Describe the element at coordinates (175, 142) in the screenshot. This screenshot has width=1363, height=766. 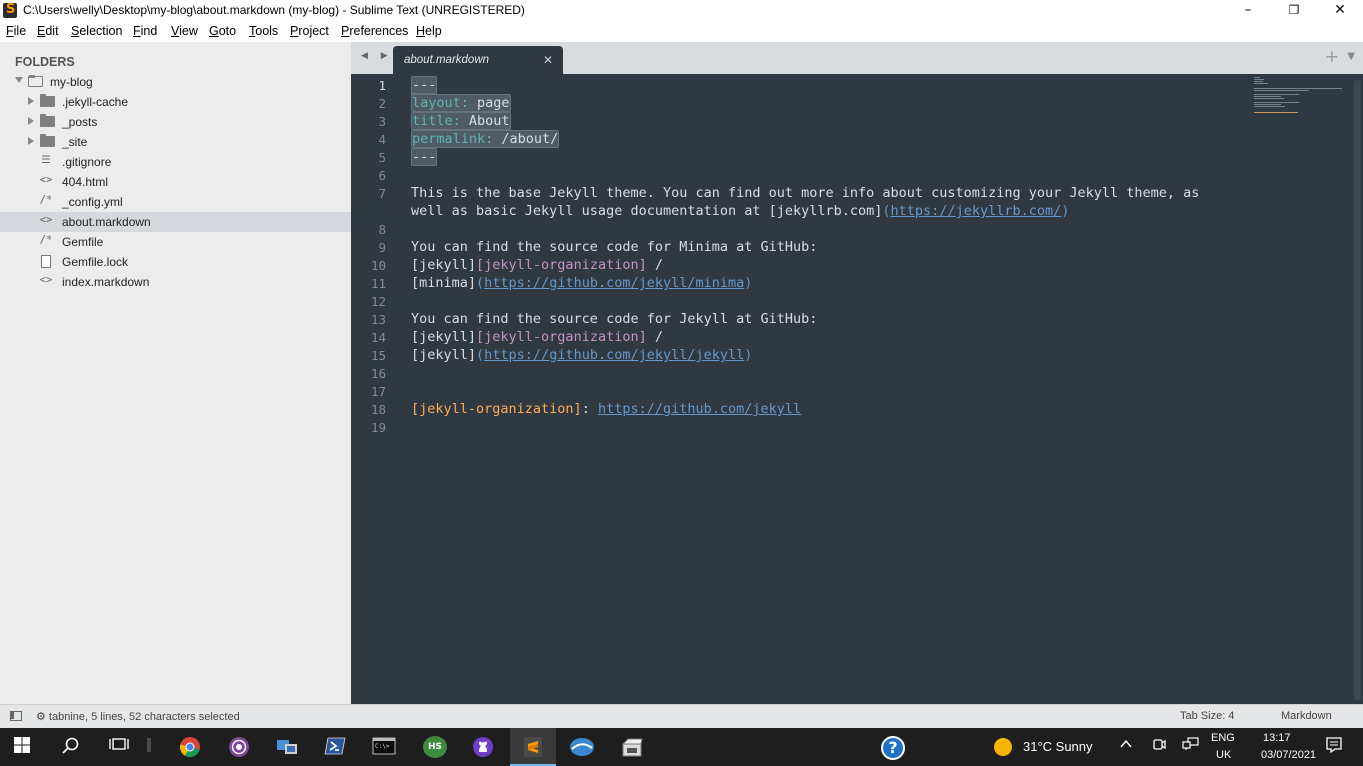
I see `tree-folder: _site` at that location.